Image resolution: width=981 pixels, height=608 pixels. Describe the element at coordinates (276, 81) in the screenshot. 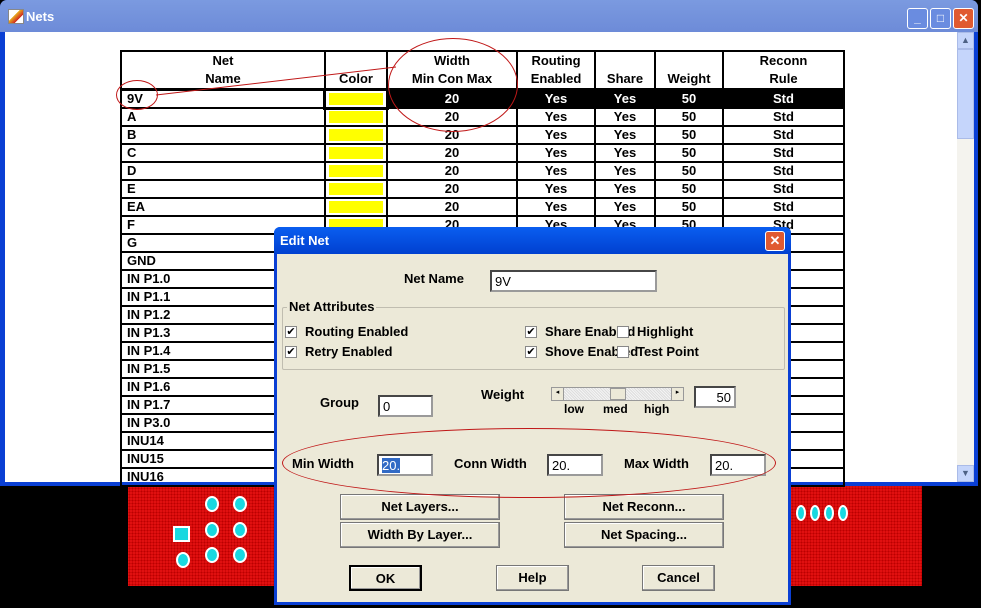

I see `annotation-line` at that location.